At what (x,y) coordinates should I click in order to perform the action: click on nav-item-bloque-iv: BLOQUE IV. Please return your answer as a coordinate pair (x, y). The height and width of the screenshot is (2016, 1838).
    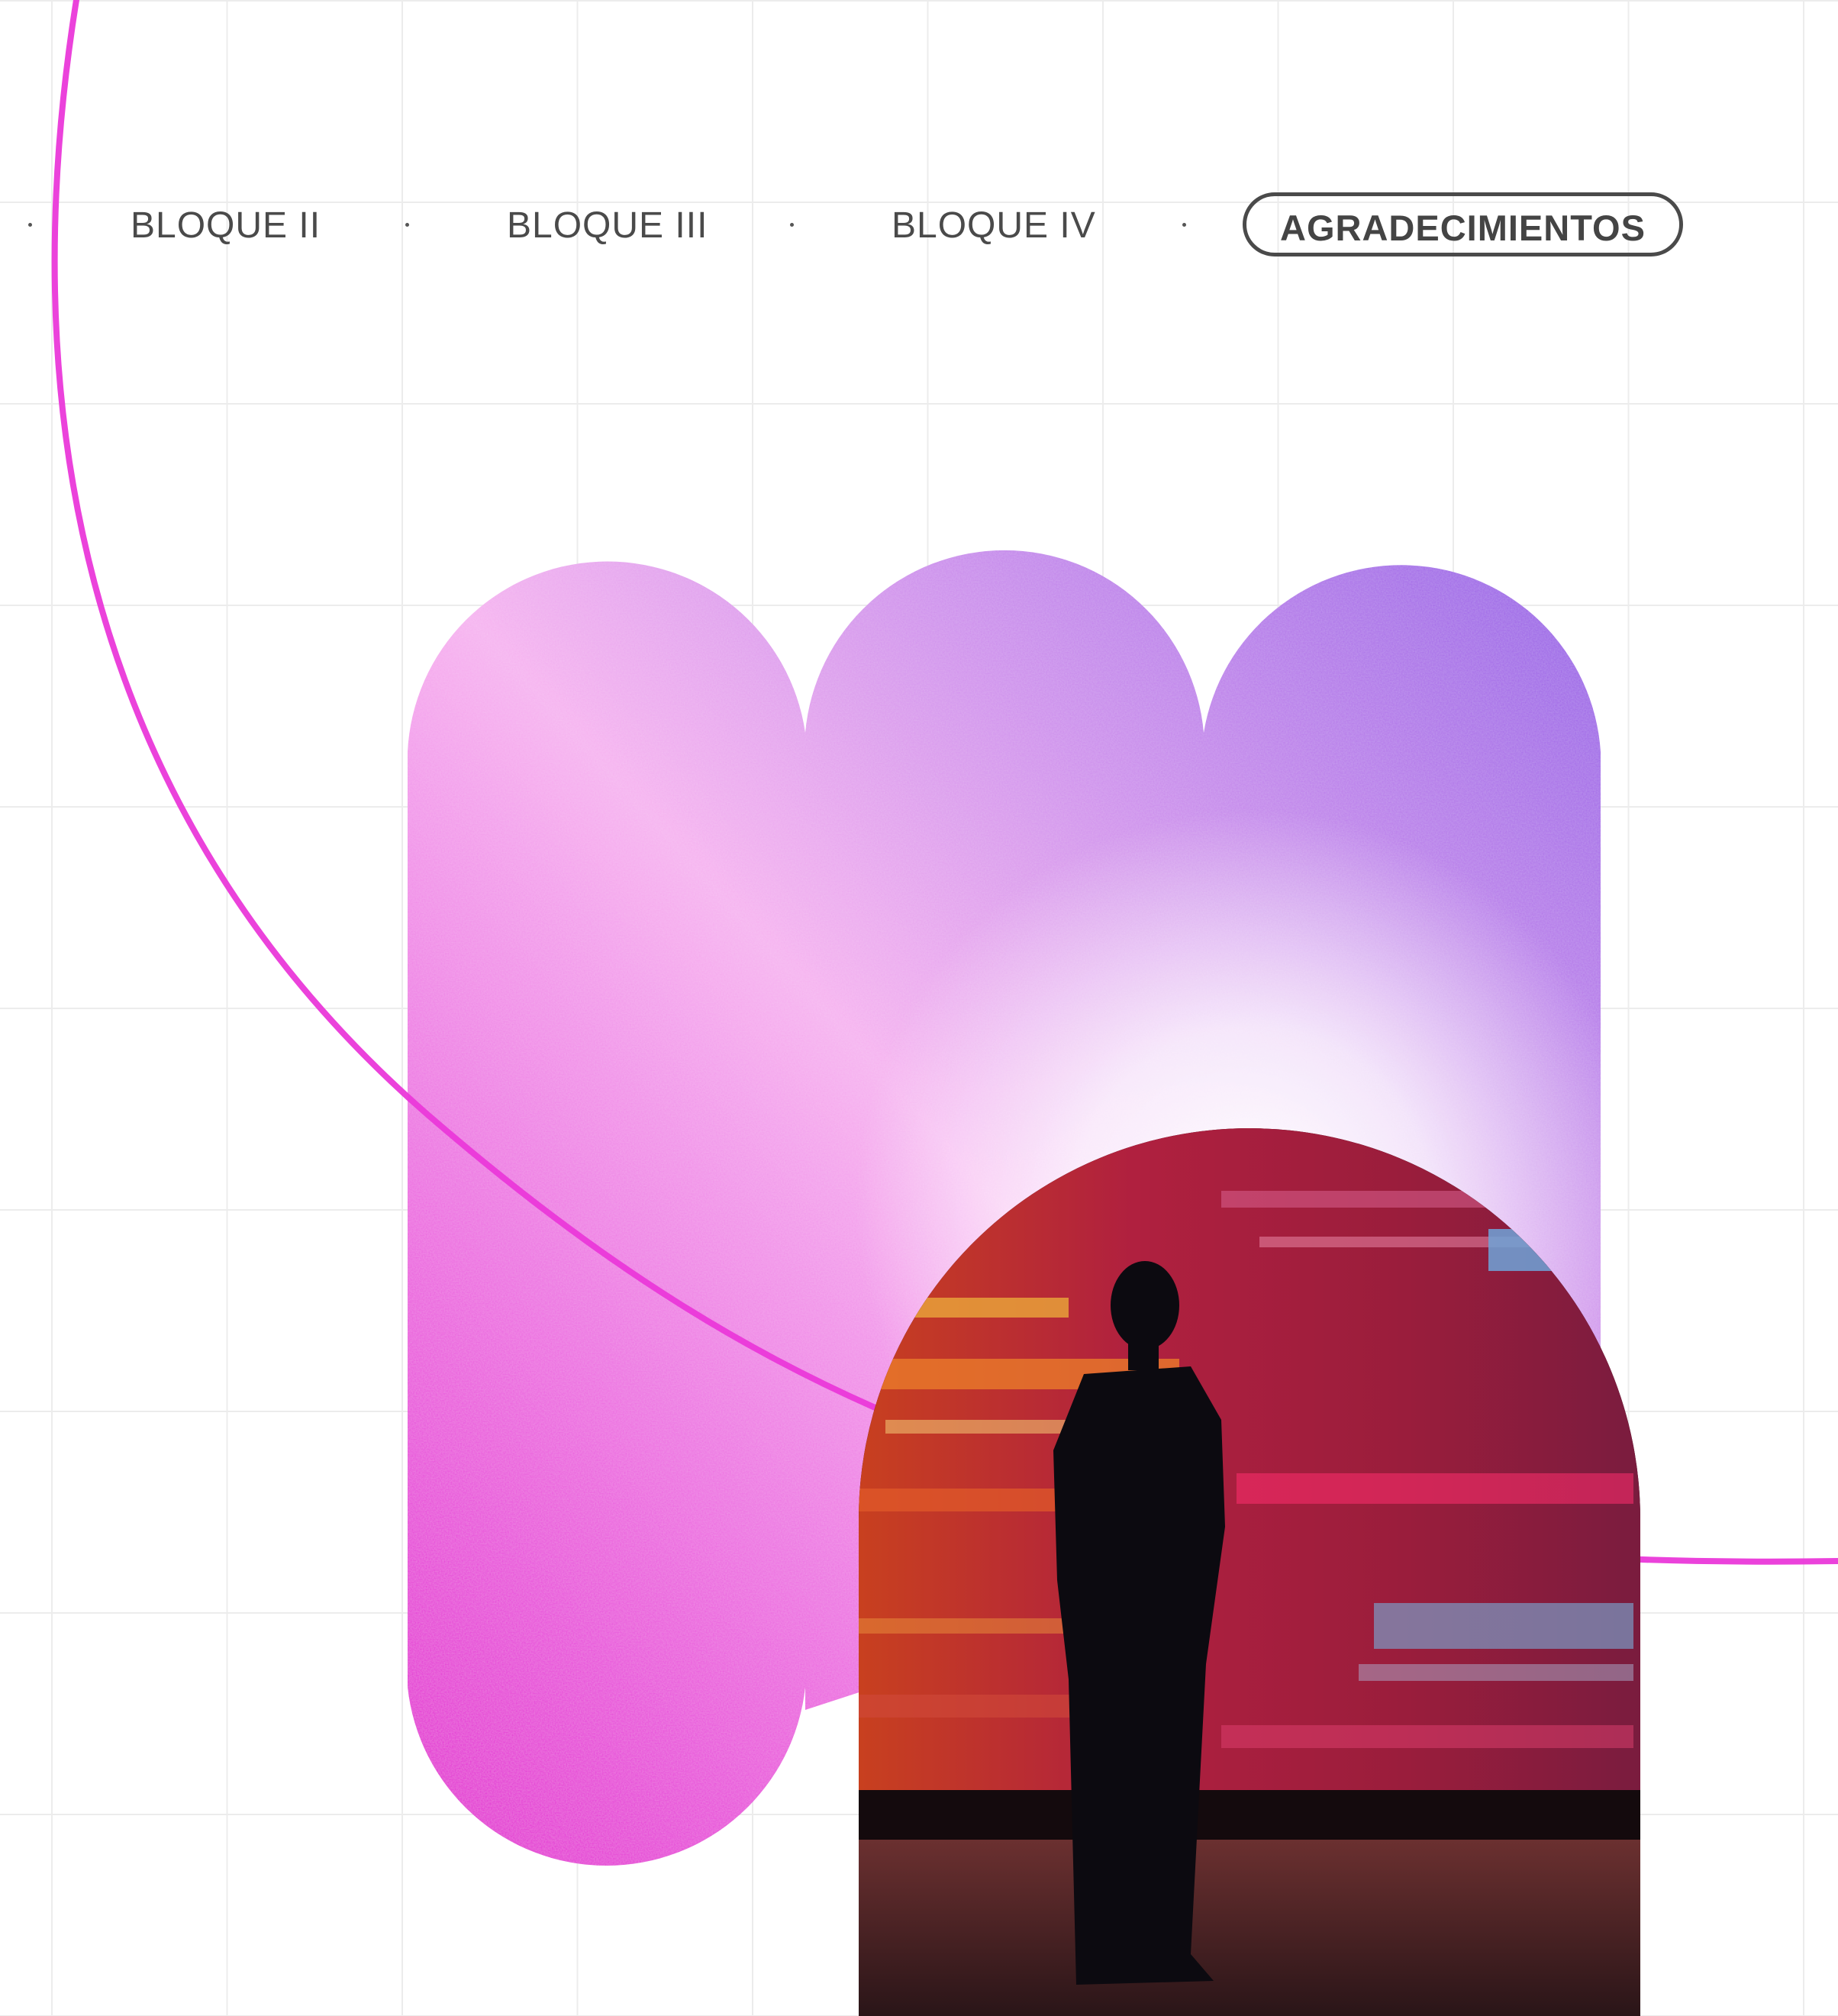
    Looking at the image, I should click on (994, 226).